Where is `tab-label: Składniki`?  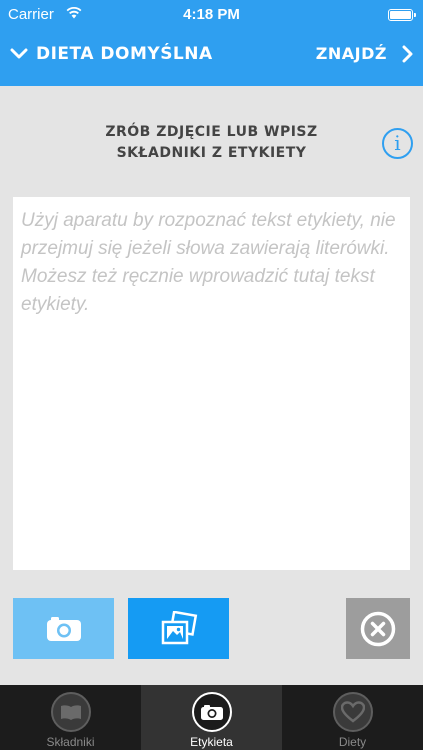
tab-label: Składniki is located at coordinates (70, 742).